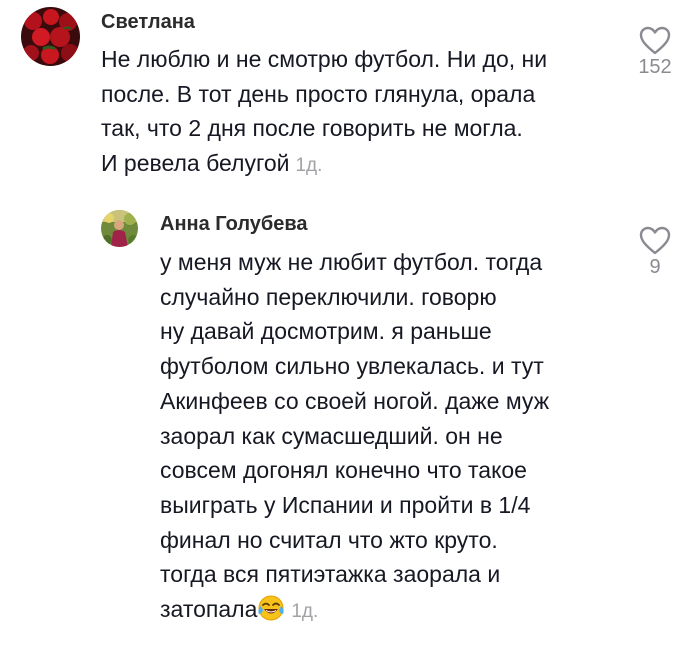  Describe the element at coordinates (234, 224) in the screenshot. I see `comment-username: Анна Голубева` at that location.